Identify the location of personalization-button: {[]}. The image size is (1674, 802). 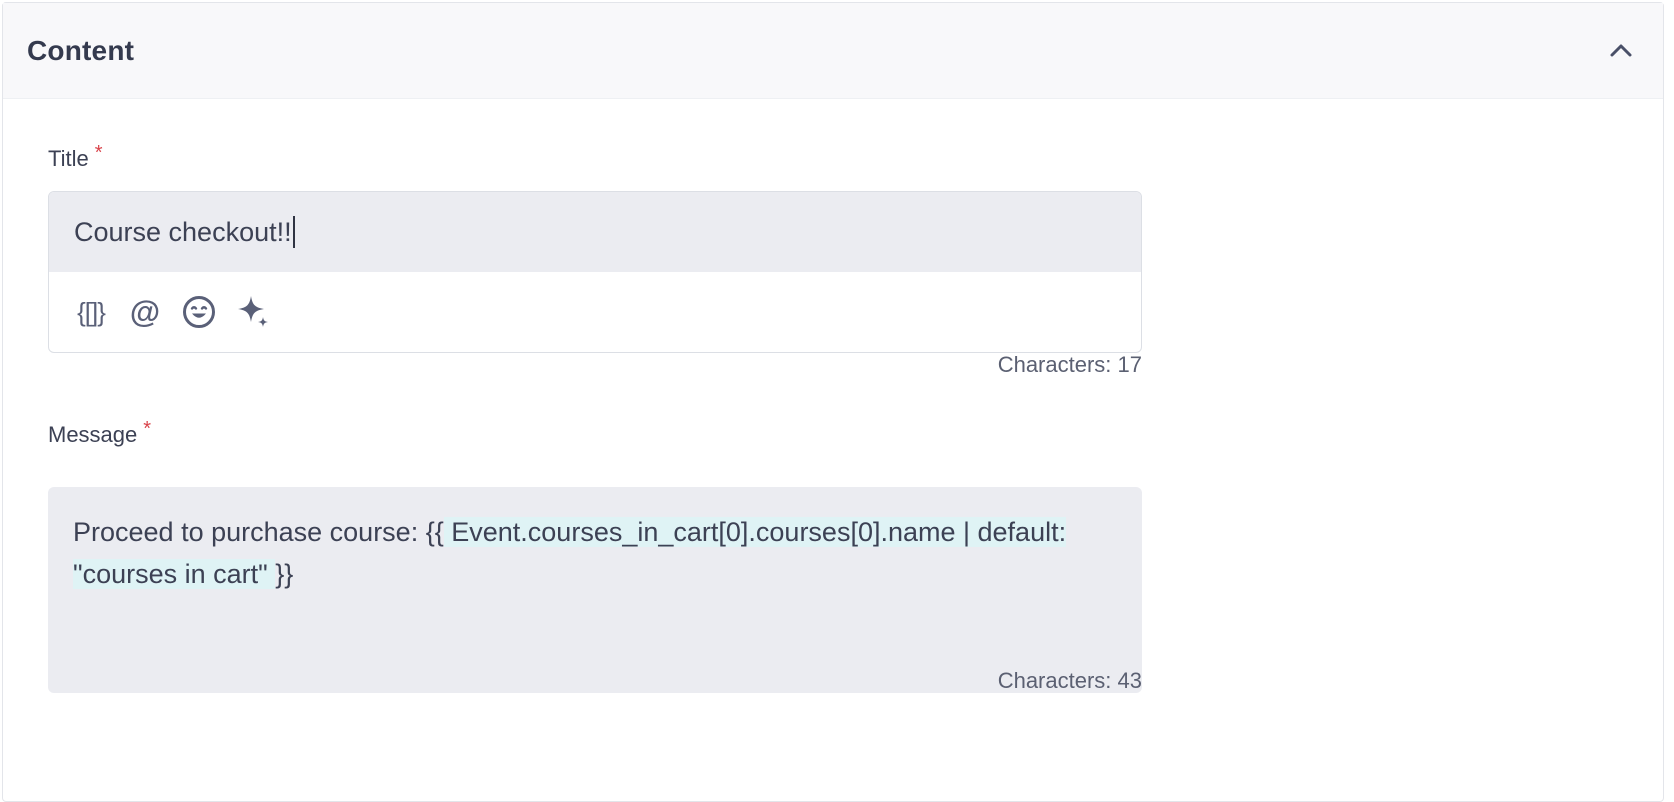
(91, 312).